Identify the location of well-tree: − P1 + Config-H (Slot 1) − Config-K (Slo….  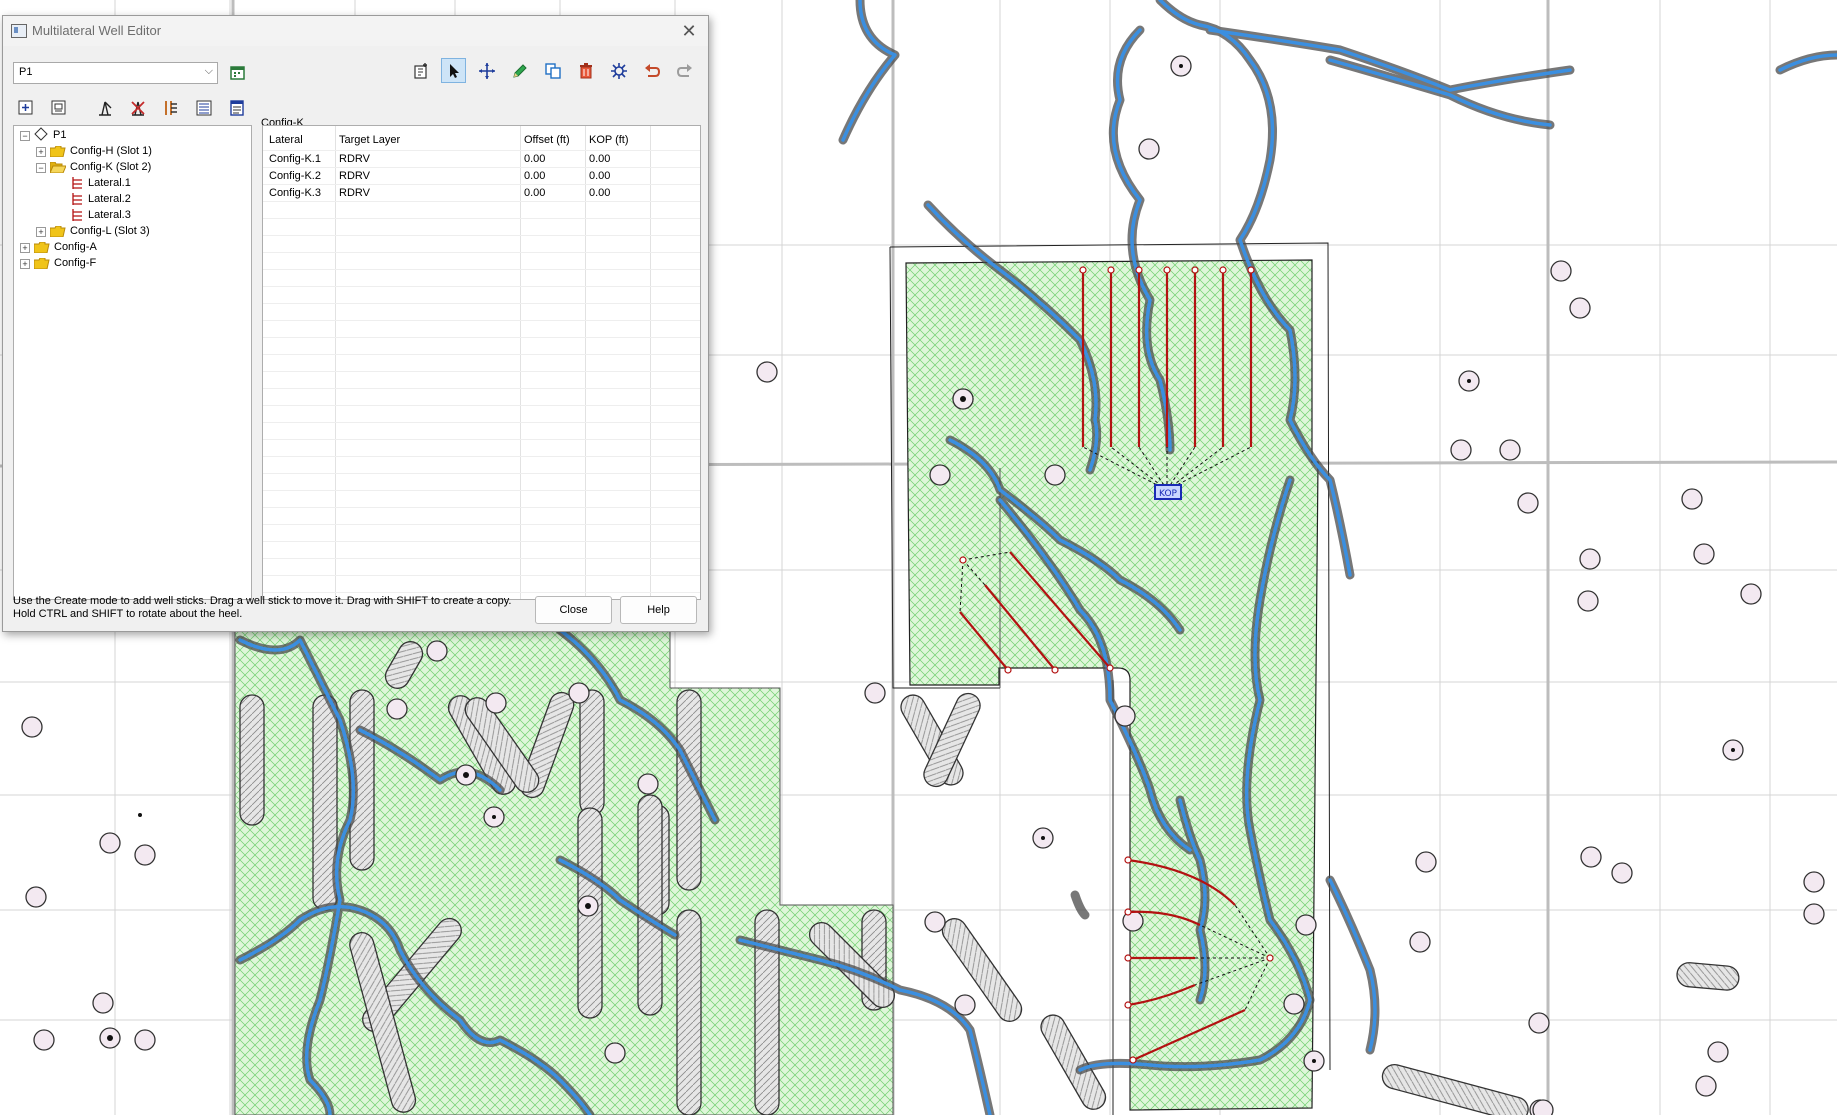
(132, 362).